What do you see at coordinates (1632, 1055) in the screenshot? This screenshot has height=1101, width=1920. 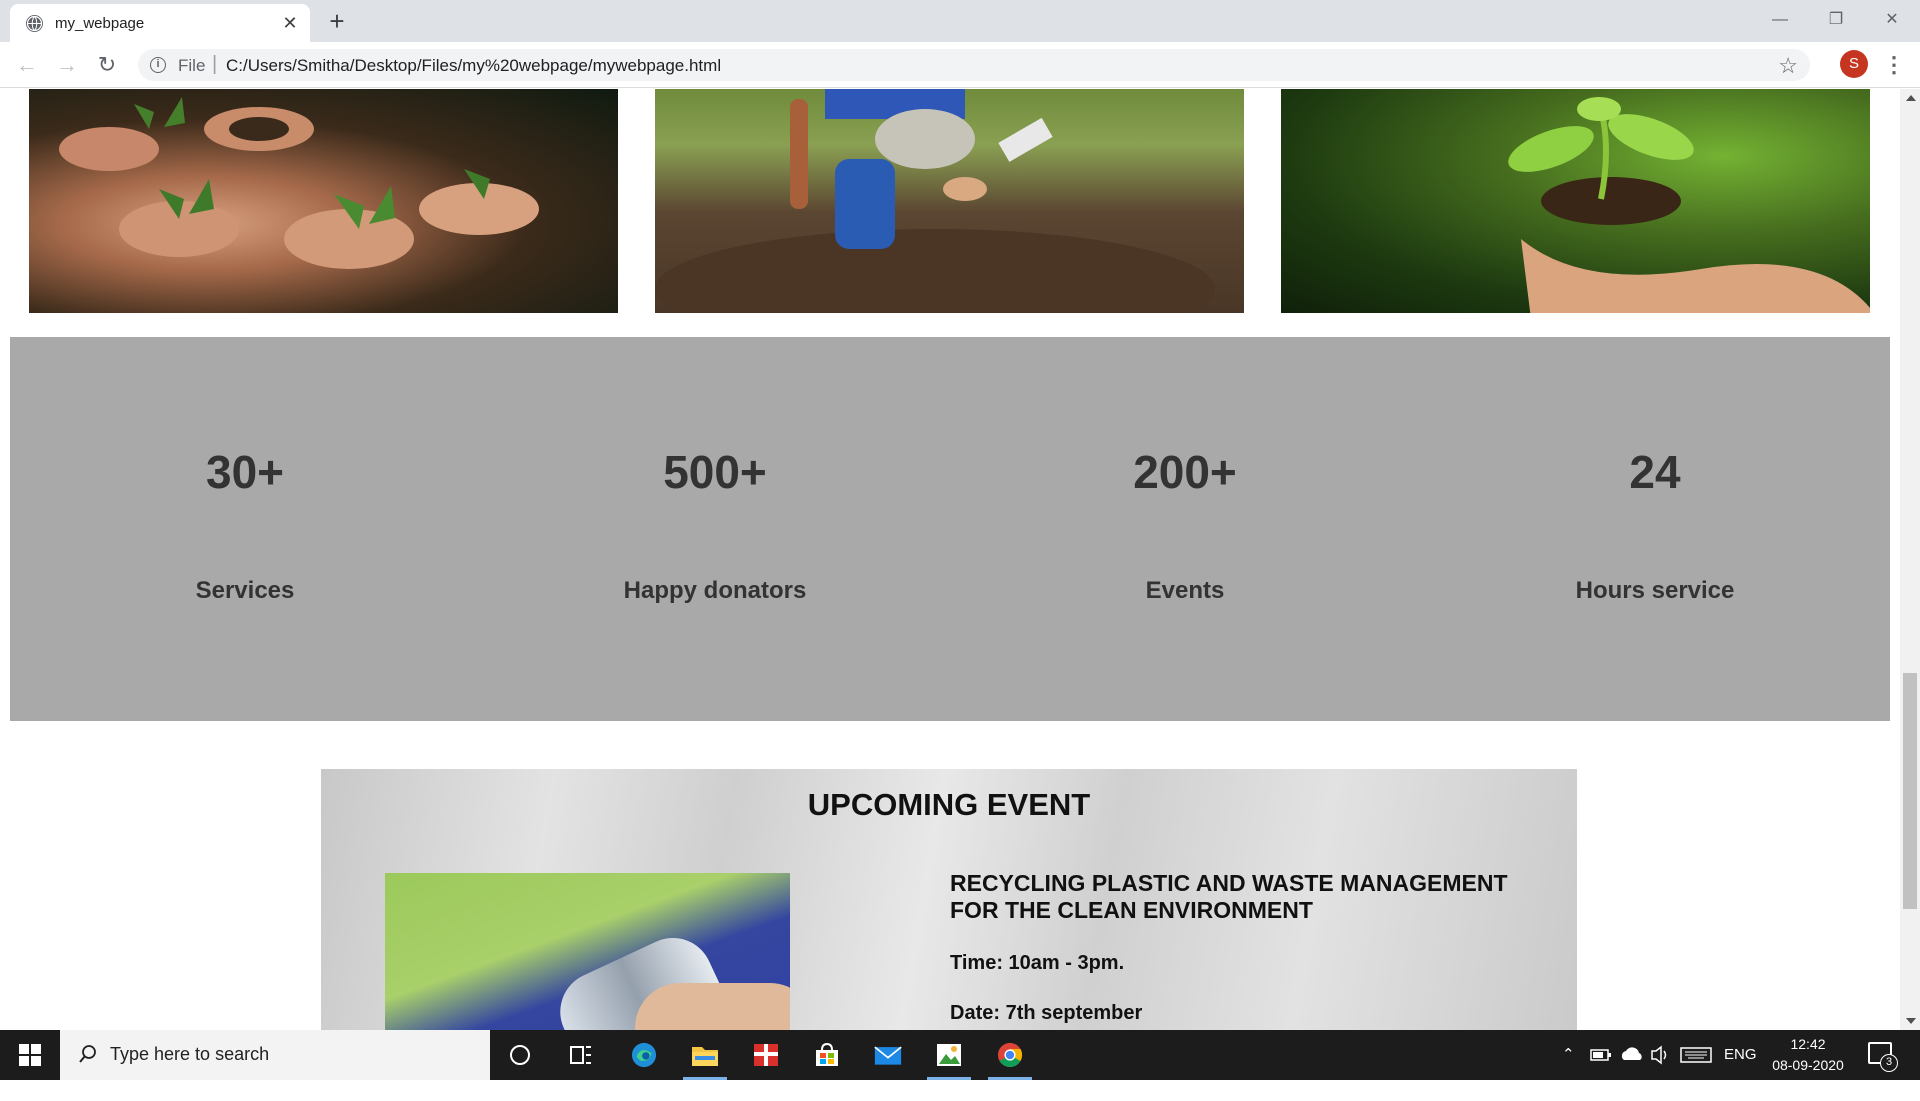 I see `onedrive-cloud-icon` at bounding box center [1632, 1055].